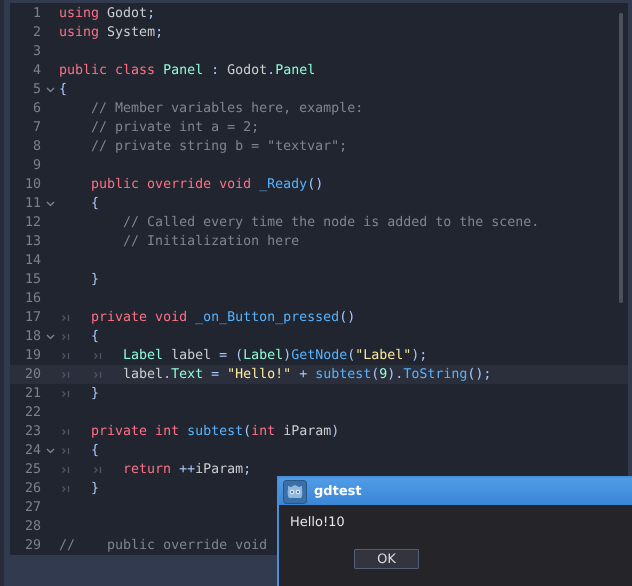  I want to click on code-line: label.Text = "Hello!" + subtest(9).ToString();, so click(307, 374).